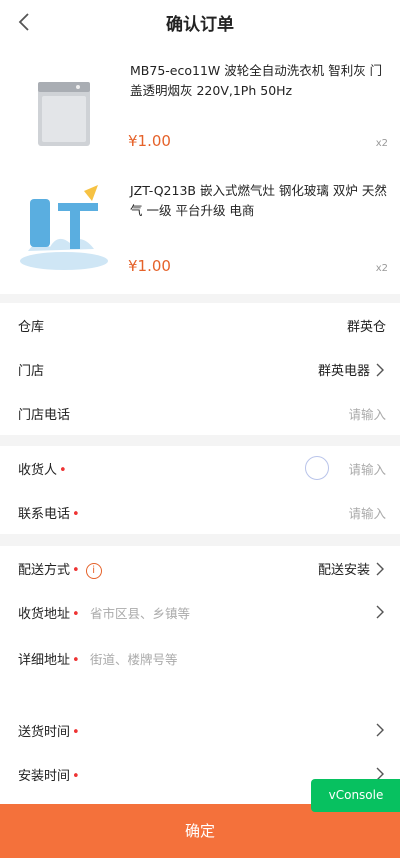  Describe the element at coordinates (44, 570) in the screenshot. I see `delivery-method-label: 配送方式` at that location.